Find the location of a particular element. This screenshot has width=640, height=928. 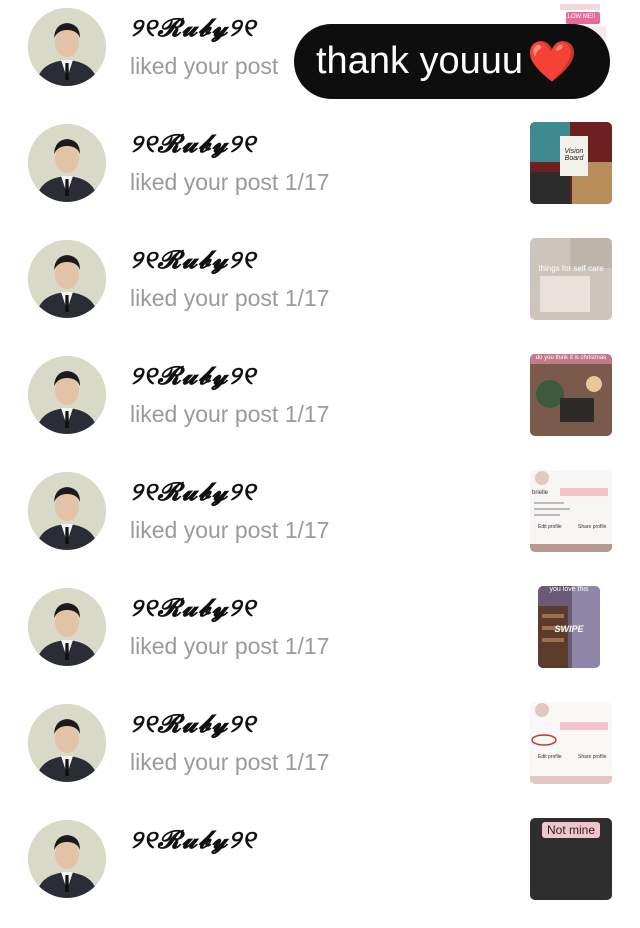

thumbnail-caption: 6K FOLLOW ME!! is located at coordinates (571, 17).